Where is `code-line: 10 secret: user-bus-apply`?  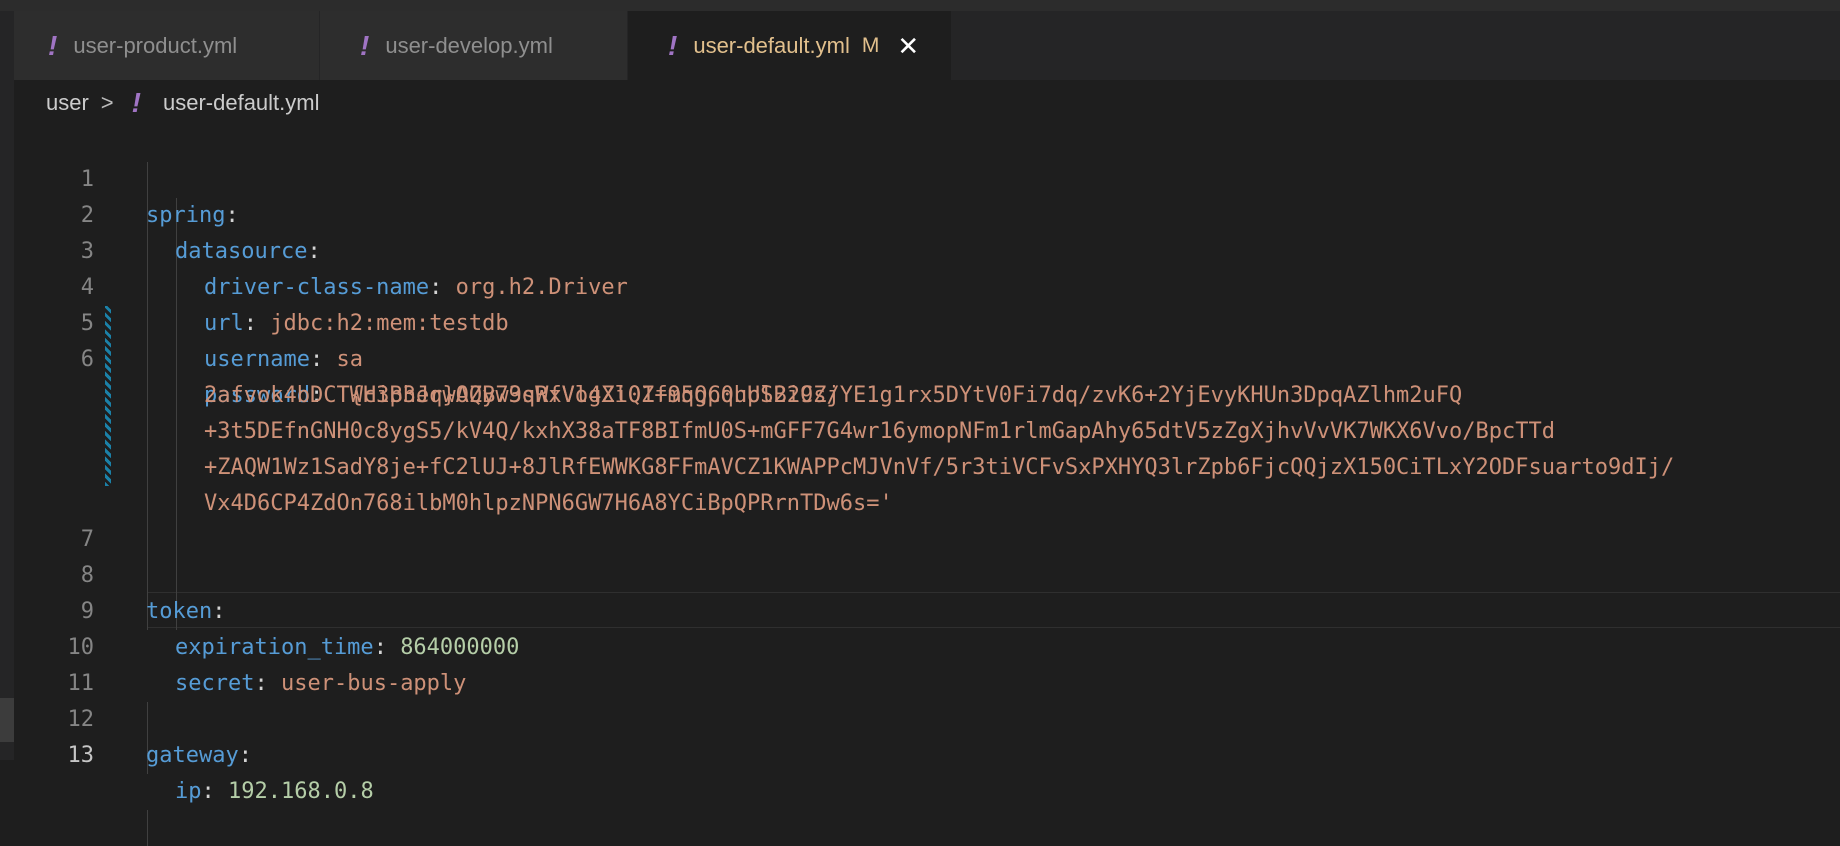
code-line: 10 secret: user-bus-apply is located at coordinates (927, 645).